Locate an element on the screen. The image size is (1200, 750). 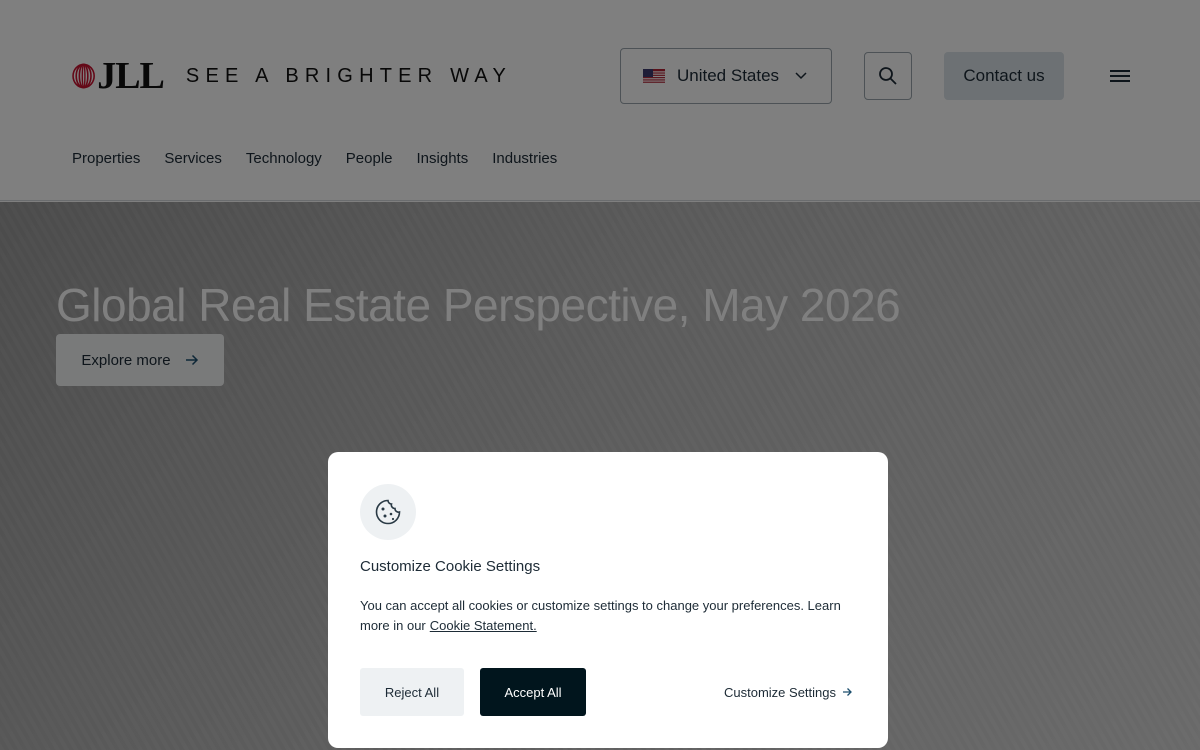
cookie-icon is located at coordinates (388, 512).